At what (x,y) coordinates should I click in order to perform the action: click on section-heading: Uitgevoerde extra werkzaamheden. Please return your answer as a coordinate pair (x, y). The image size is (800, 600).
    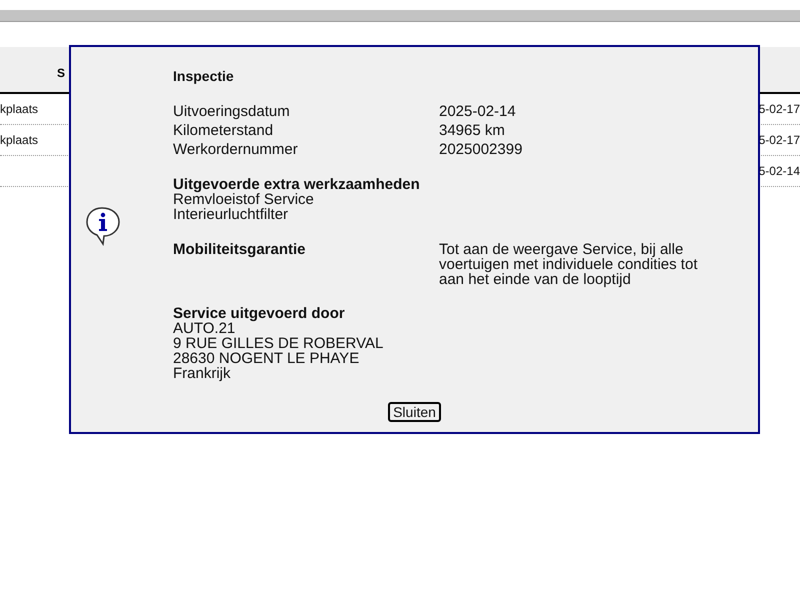
    Looking at the image, I should click on (296, 184).